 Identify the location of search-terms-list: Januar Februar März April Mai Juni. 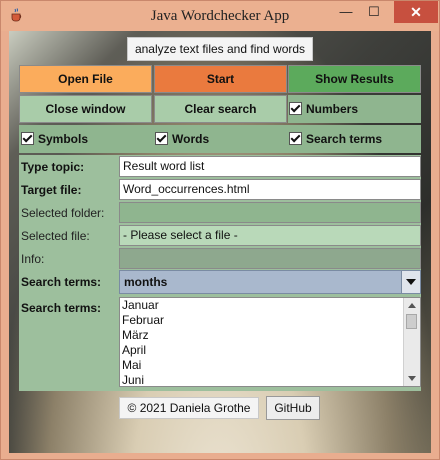
(270, 342).